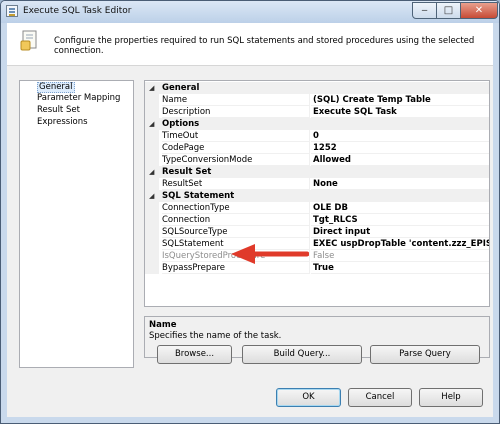  I want to click on property-row-description: Description Execute SQL Task, so click(317, 112).